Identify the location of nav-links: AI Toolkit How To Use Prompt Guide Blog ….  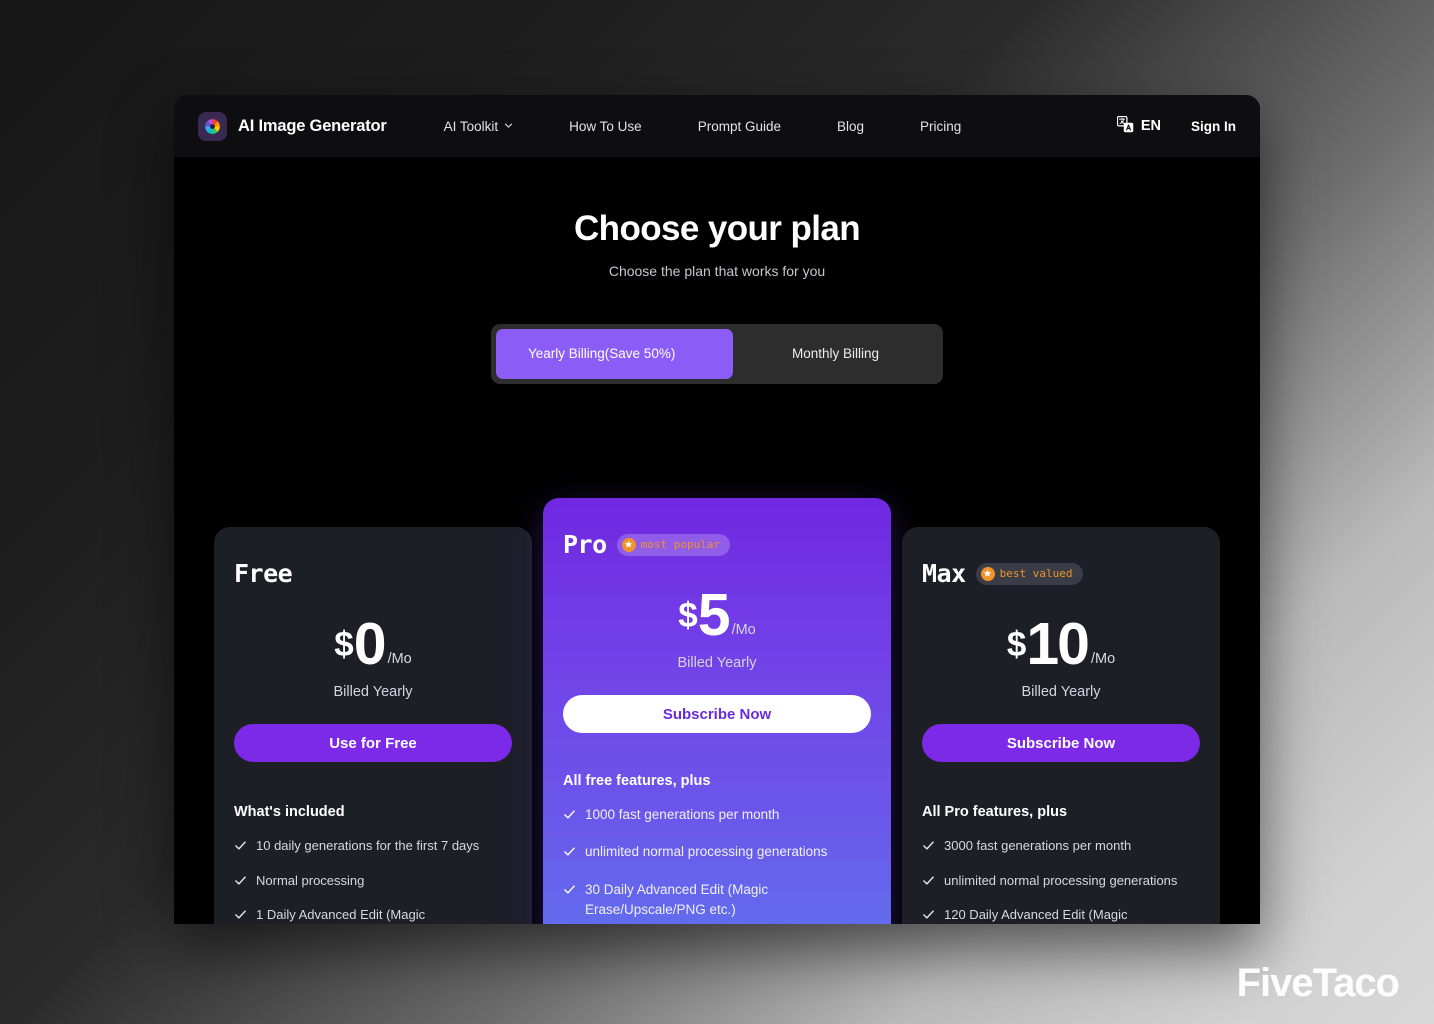
(703, 126).